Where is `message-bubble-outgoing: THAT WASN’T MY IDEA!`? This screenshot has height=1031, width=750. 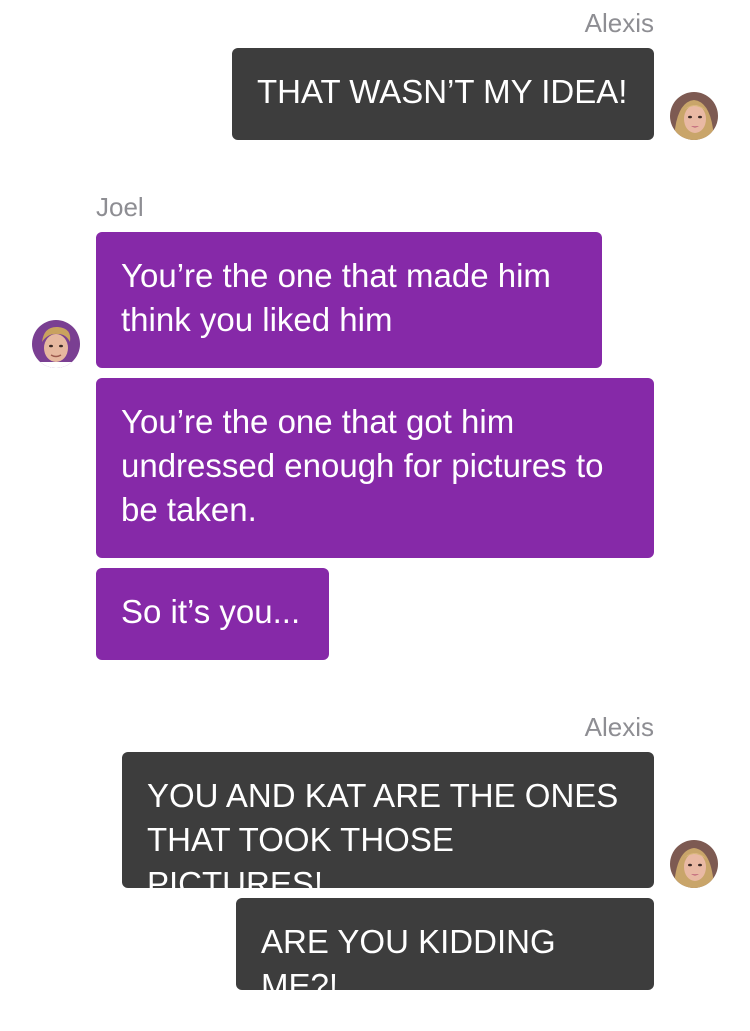 message-bubble-outgoing: THAT WASN’T MY IDEA! is located at coordinates (443, 94).